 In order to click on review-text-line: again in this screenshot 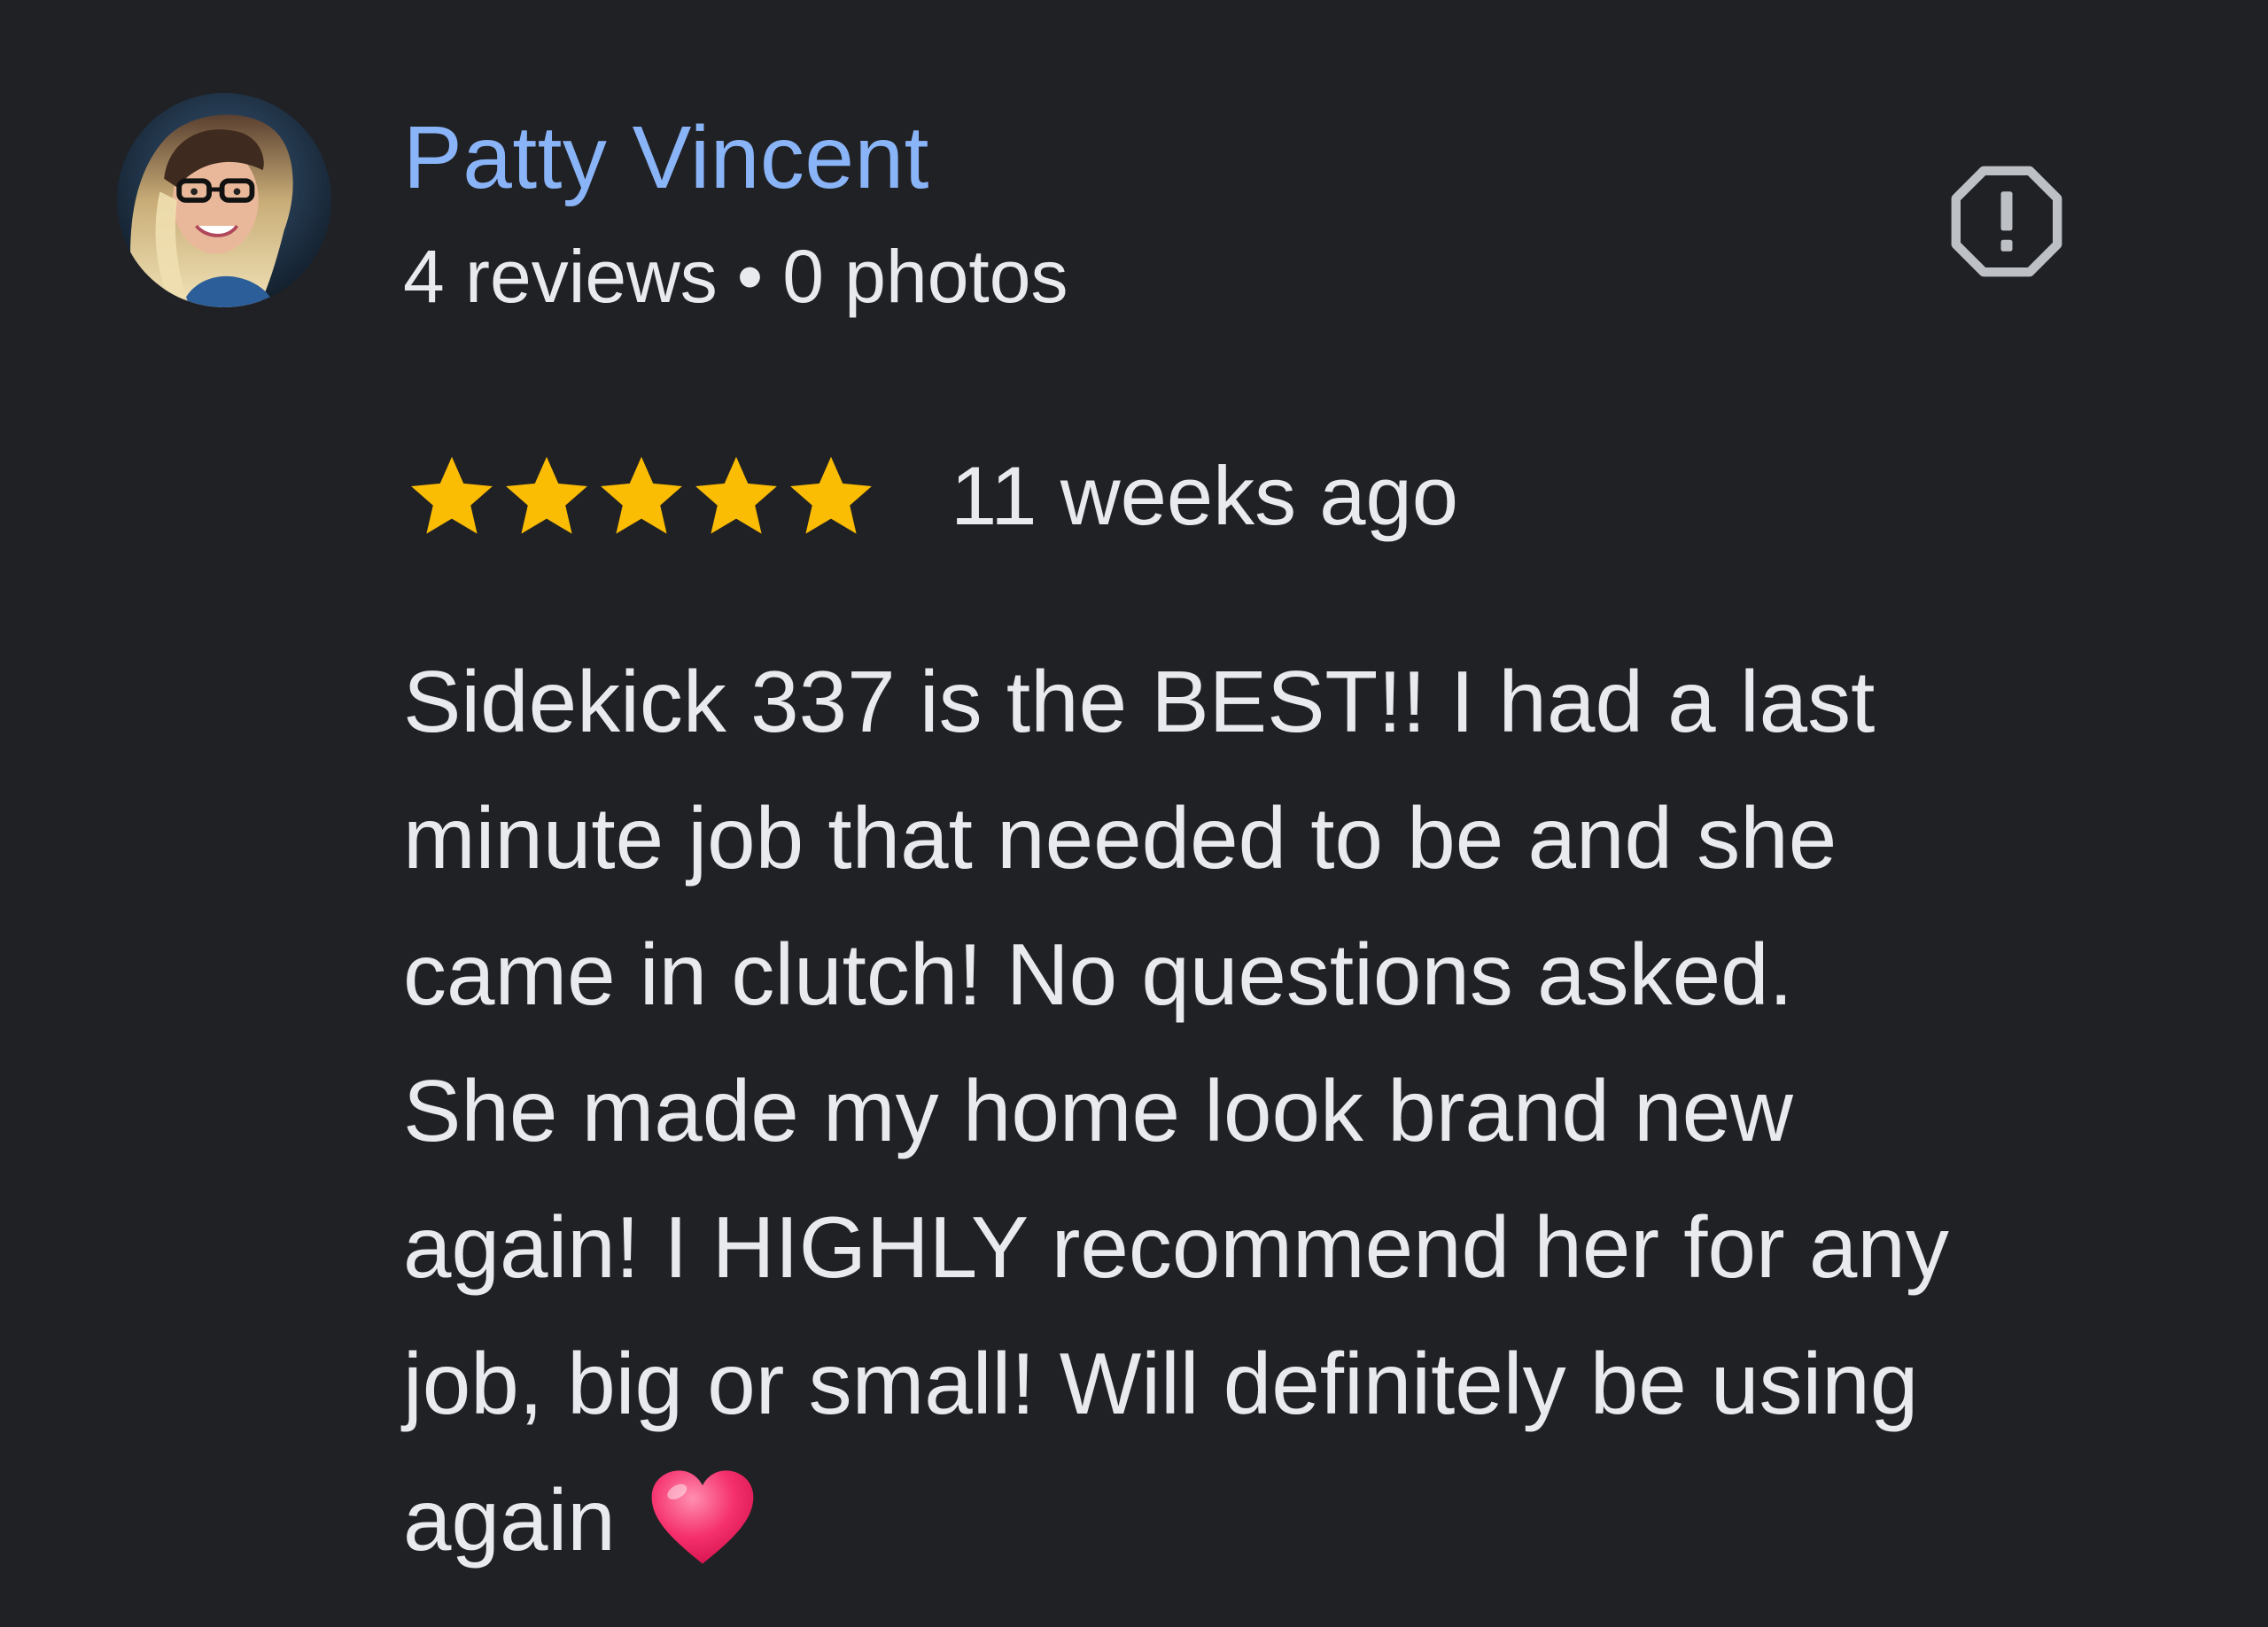, I will do `click(509, 1520)`.